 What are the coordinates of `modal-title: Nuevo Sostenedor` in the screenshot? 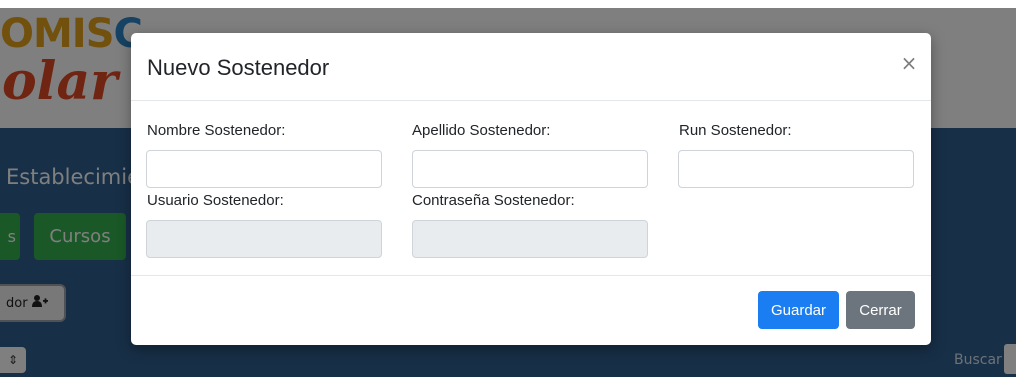 It's located at (238, 67).